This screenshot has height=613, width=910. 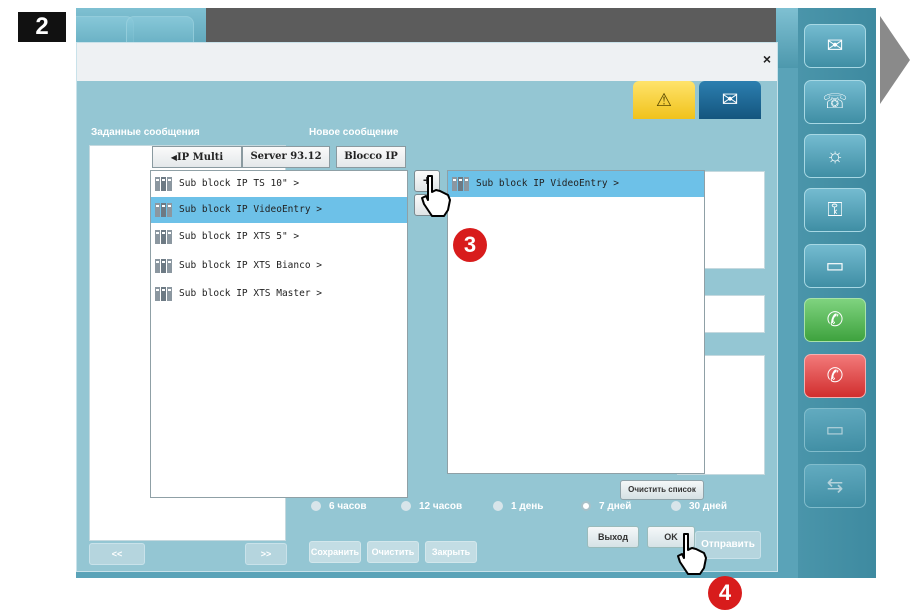 I want to click on radio-7-days: 7 дней, so click(x=606, y=506).